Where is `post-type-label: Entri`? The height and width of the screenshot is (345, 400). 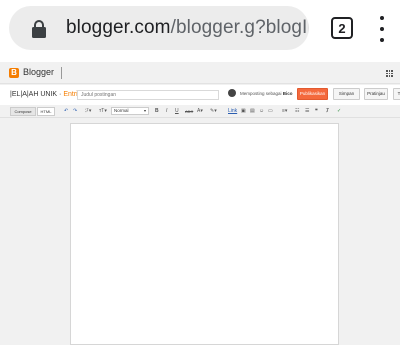
post-type-label: Entri is located at coordinates (70, 94).